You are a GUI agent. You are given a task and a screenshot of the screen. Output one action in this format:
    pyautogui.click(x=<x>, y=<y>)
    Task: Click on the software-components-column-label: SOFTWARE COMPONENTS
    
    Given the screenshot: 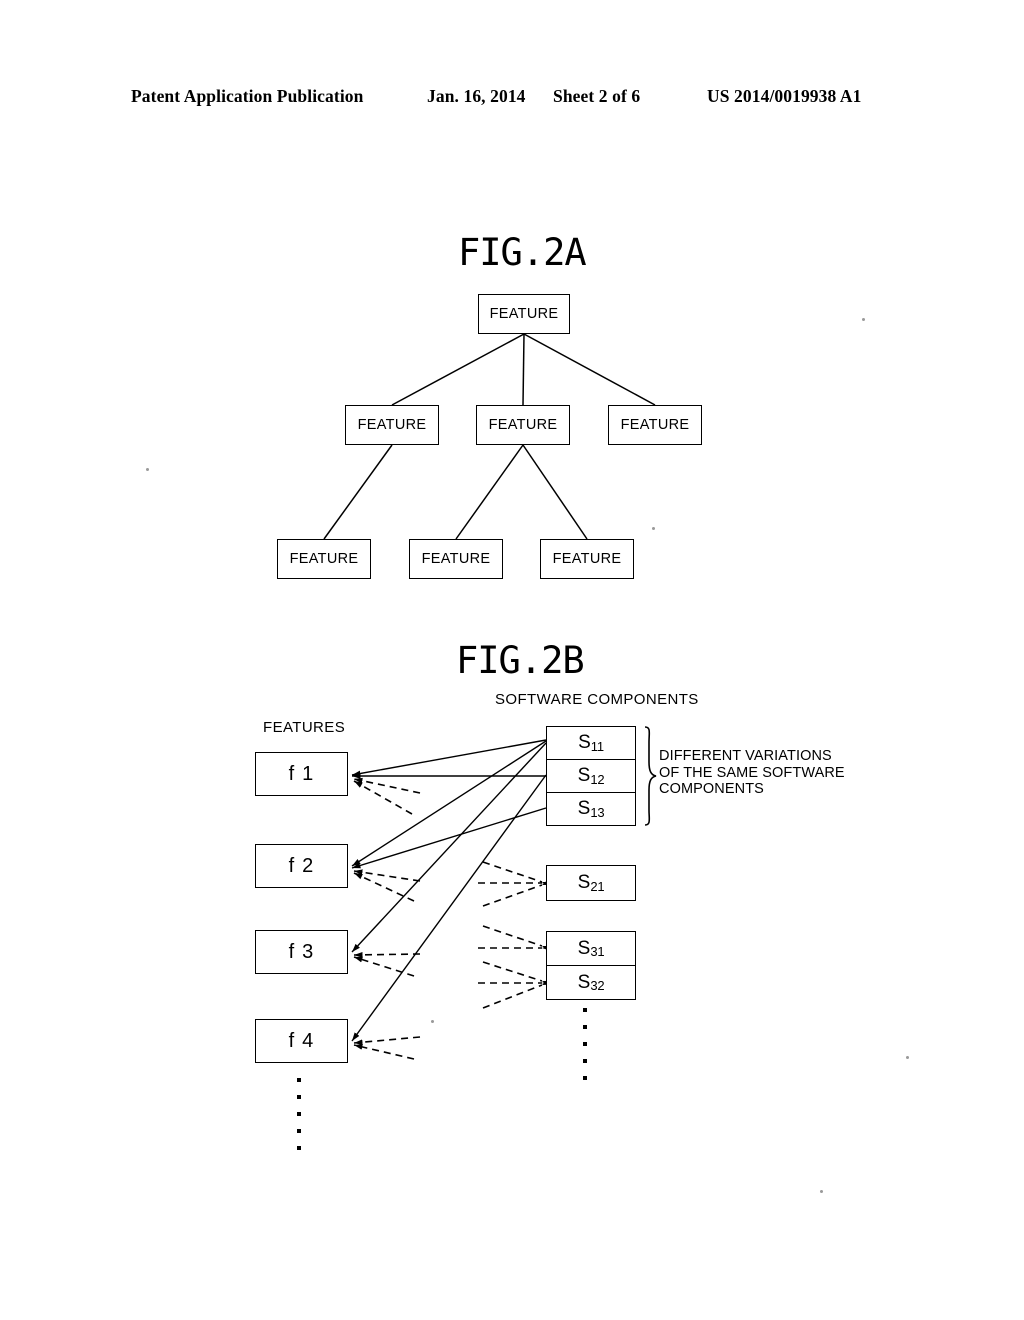 What is the action you would take?
    pyautogui.click(x=597, y=699)
    